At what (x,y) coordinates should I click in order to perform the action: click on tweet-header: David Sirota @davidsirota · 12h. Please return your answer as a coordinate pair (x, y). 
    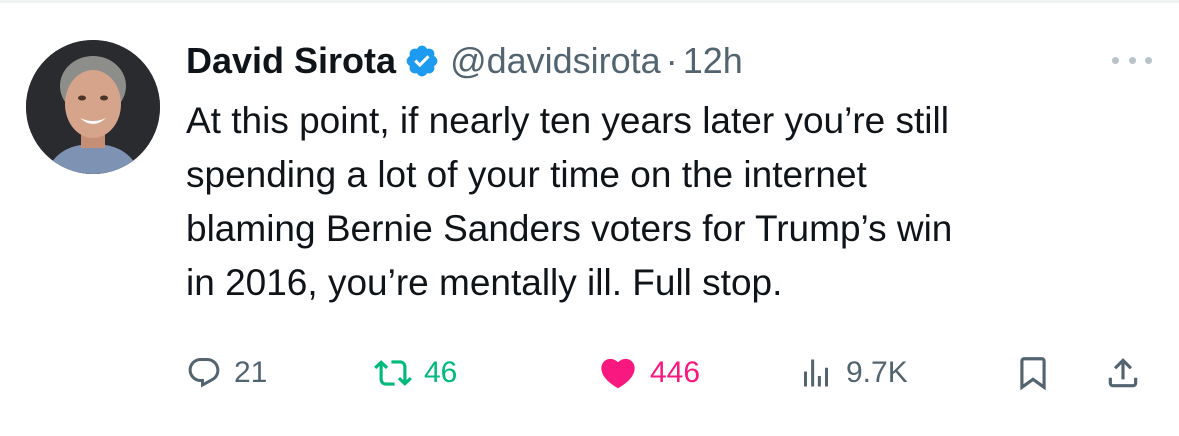
    Looking at the image, I should click on (464, 61).